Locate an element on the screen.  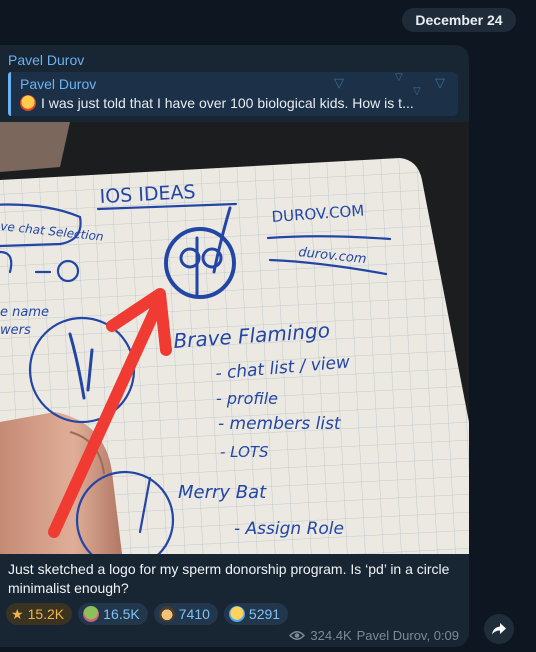
star-icon: ★ is located at coordinates (17, 613).